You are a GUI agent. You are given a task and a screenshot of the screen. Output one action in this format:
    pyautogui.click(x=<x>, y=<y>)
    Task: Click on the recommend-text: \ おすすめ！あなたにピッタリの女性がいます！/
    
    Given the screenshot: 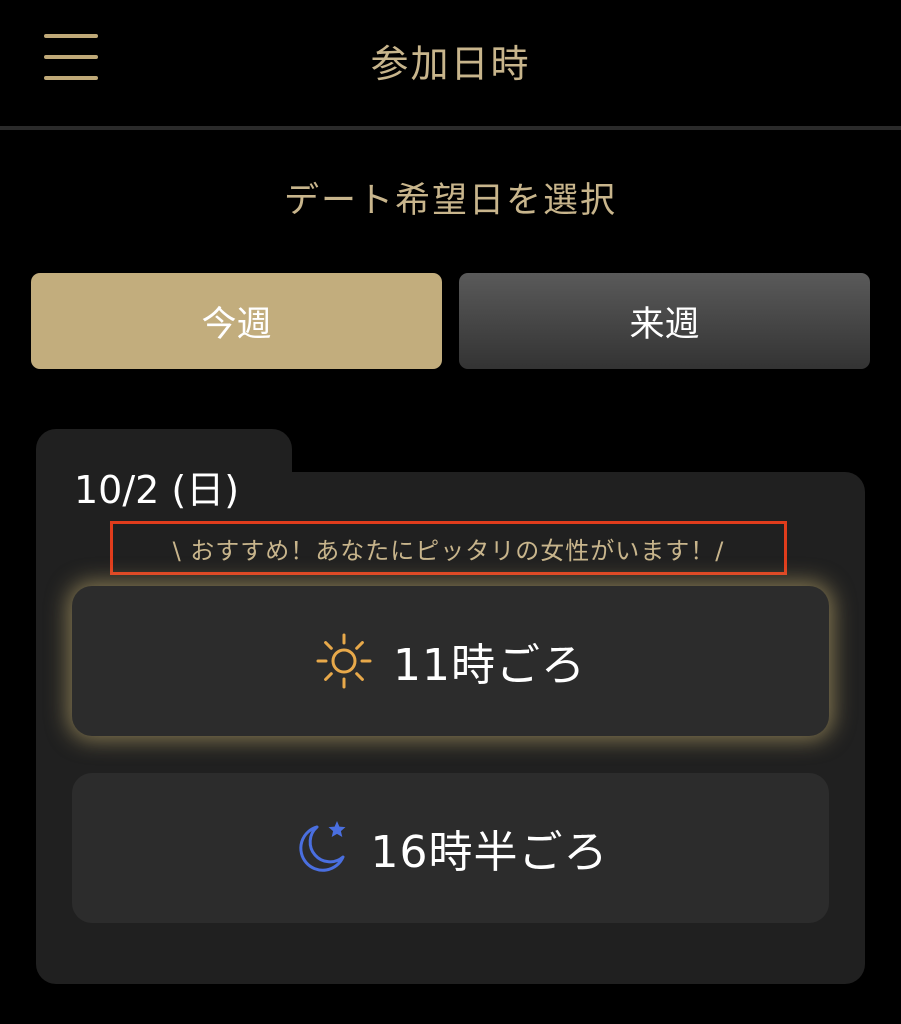 What is the action you would take?
    pyautogui.click(x=448, y=550)
    